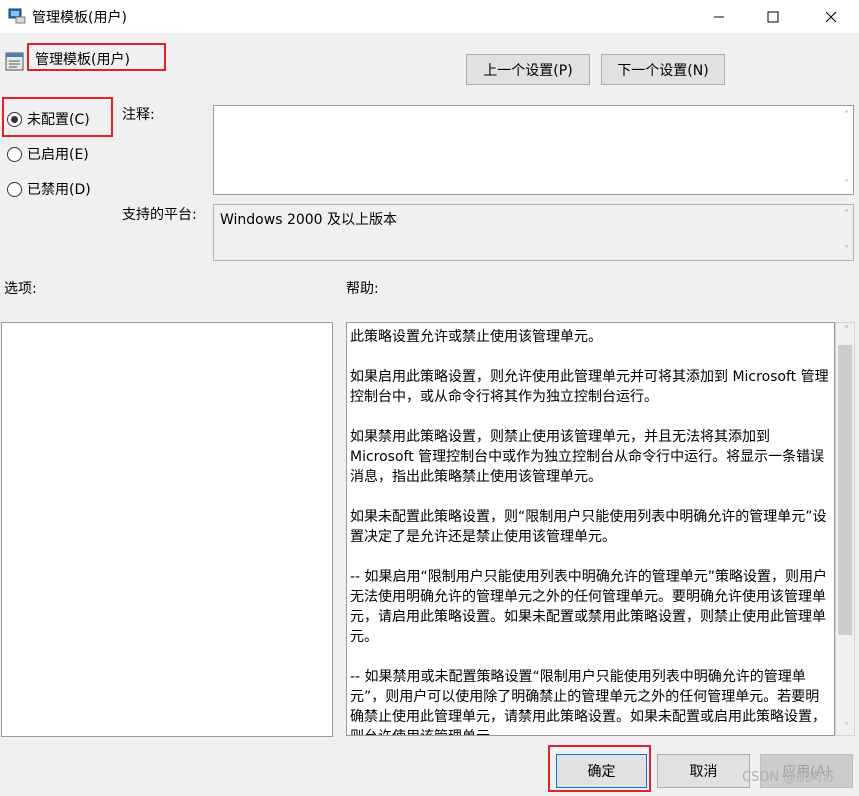 The image size is (859, 796). What do you see at coordinates (476, 337) in the screenshot?
I see `help-paragraph: 此策略设置允许或禁止使用该管理单元。` at bounding box center [476, 337].